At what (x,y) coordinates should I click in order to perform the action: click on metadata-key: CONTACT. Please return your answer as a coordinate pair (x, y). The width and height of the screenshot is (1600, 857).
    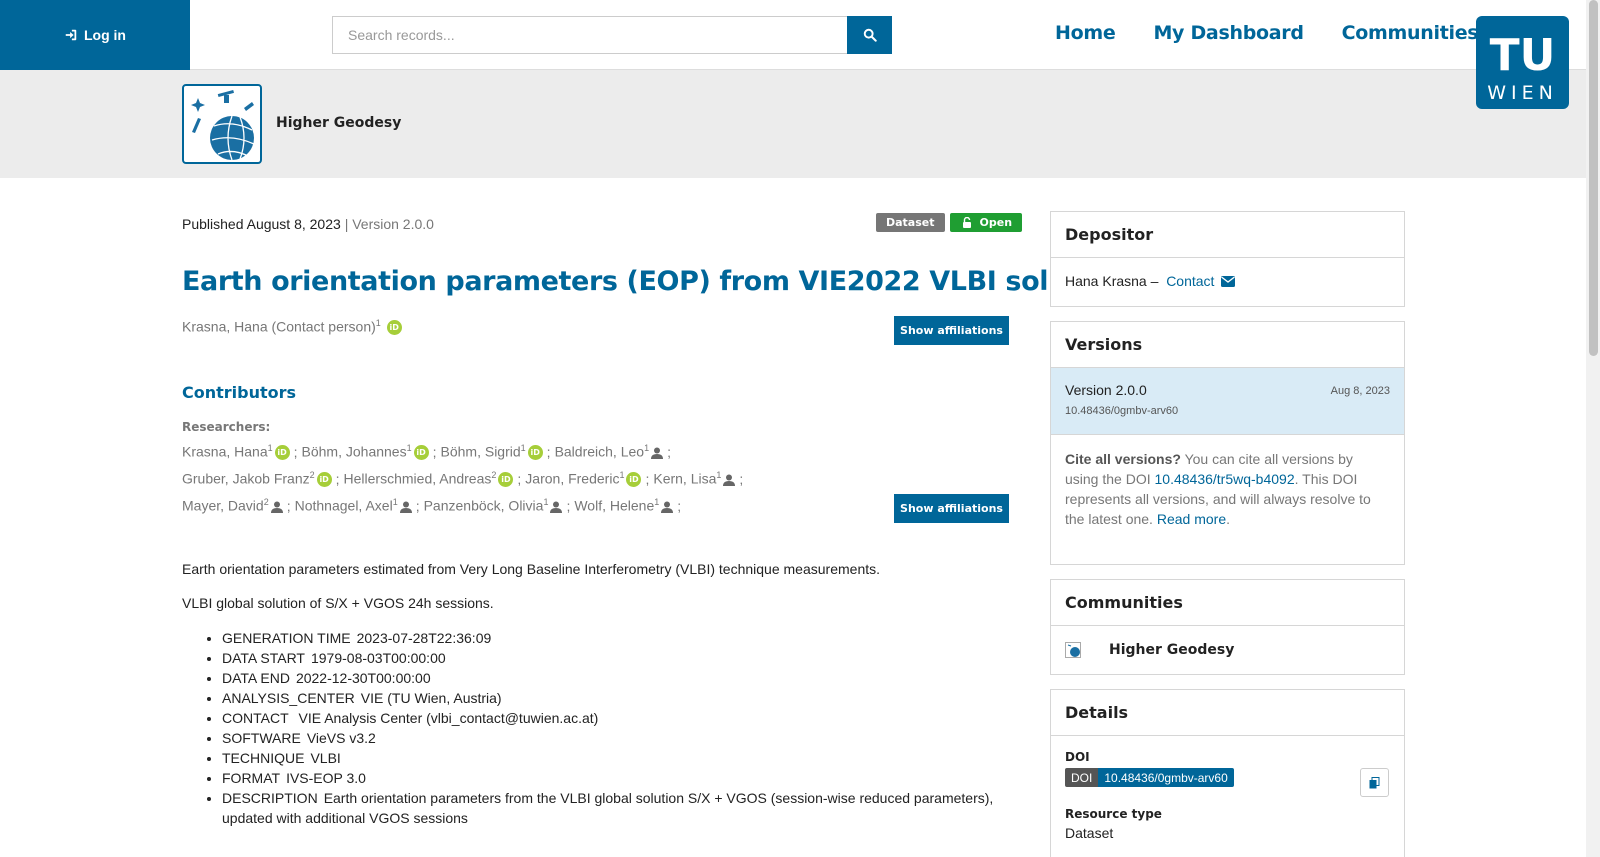
    Looking at the image, I should click on (255, 718).